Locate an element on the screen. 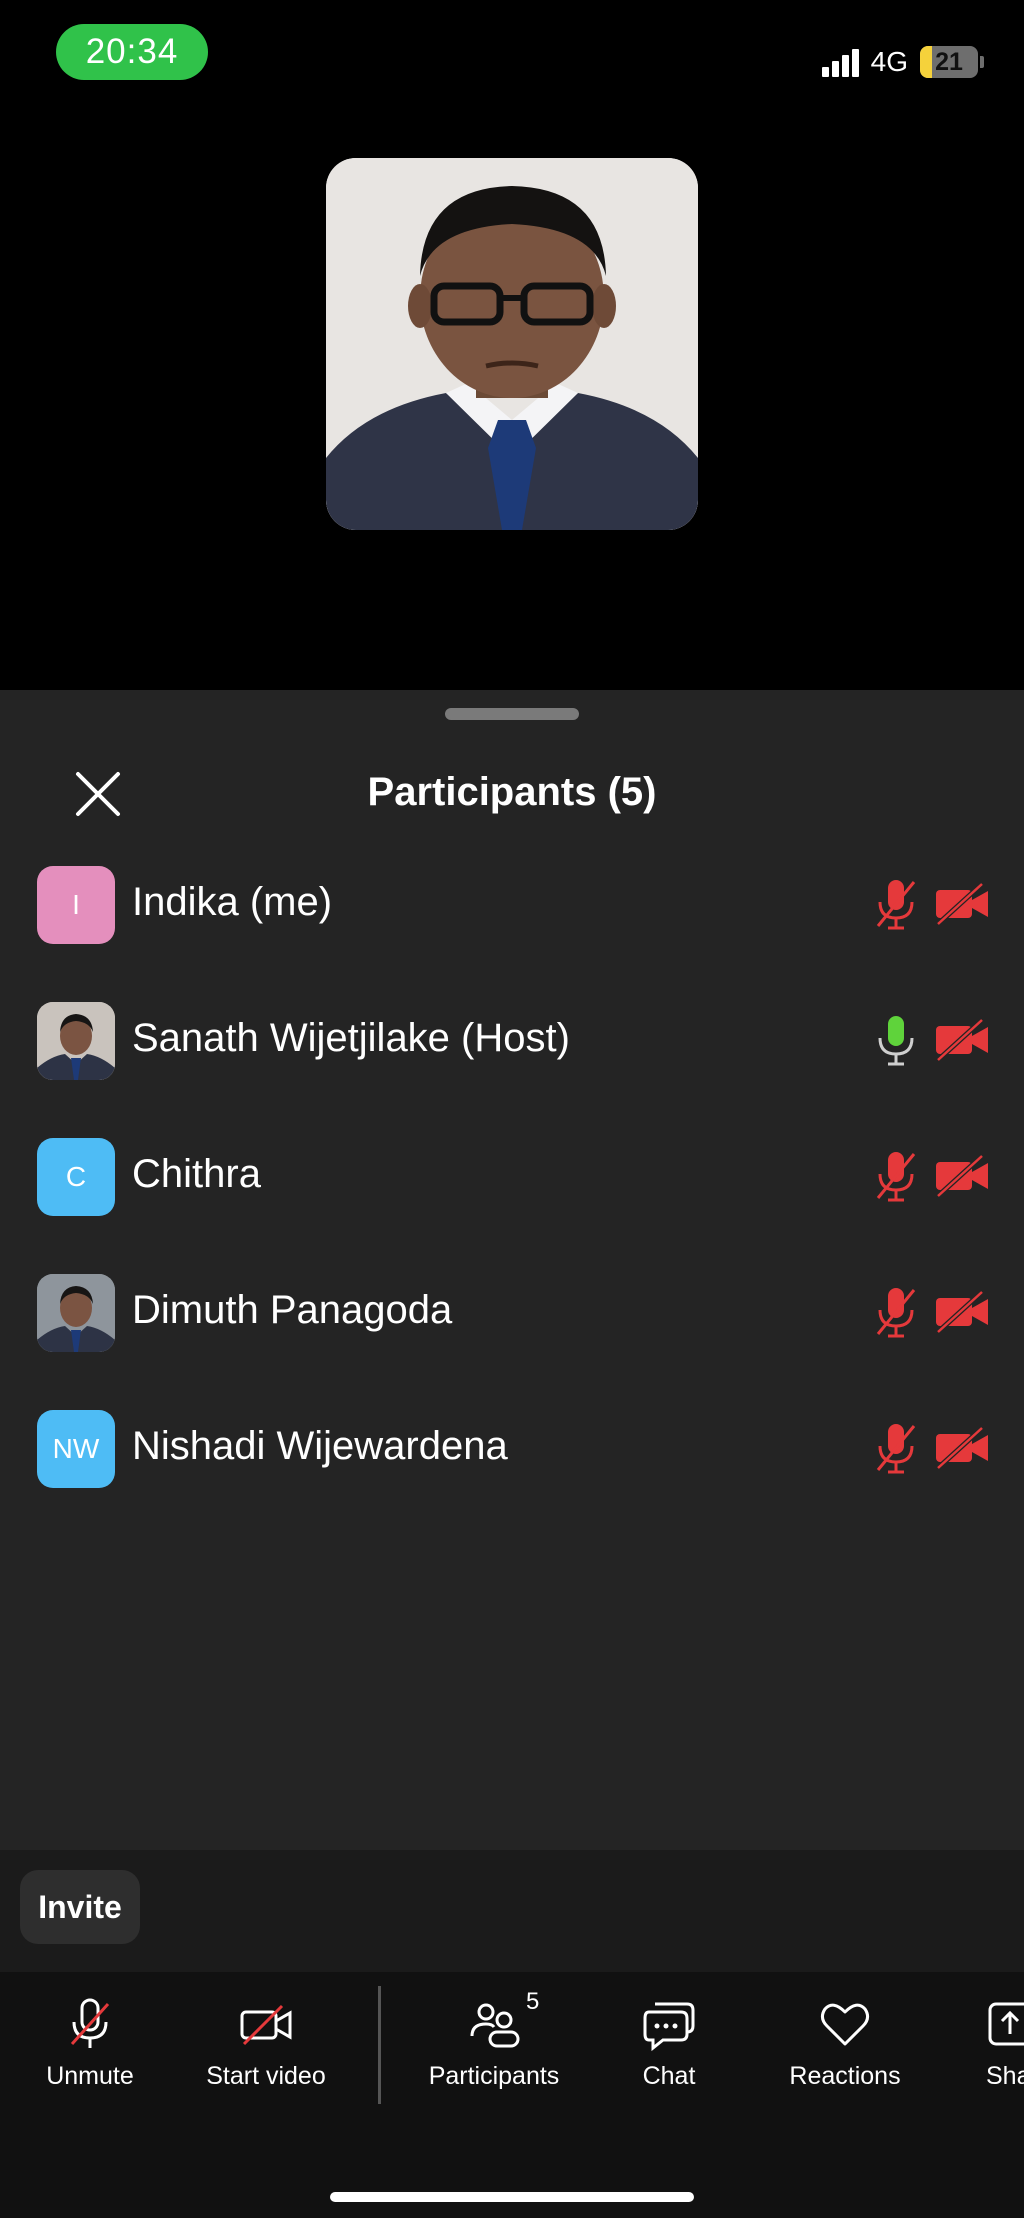 The height and width of the screenshot is (2218, 1024). chat-label: Chat is located at coordinates (669, 2076).